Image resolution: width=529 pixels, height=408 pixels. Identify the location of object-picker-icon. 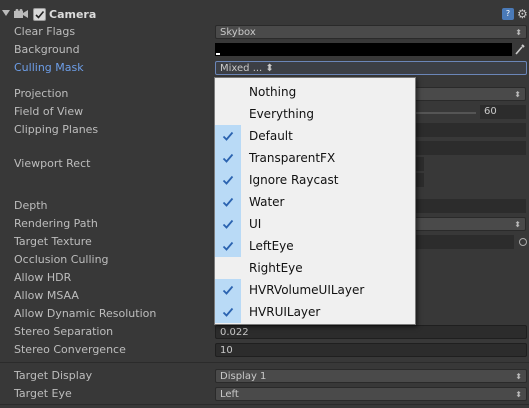
(523, 242).